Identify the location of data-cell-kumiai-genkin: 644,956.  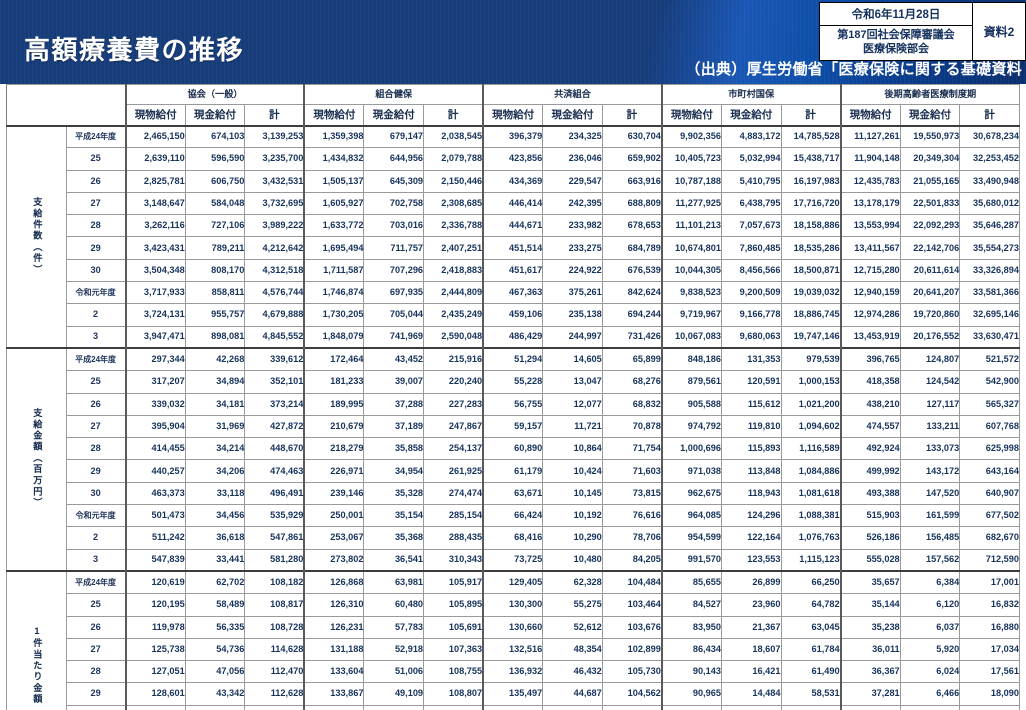
(394, 159).